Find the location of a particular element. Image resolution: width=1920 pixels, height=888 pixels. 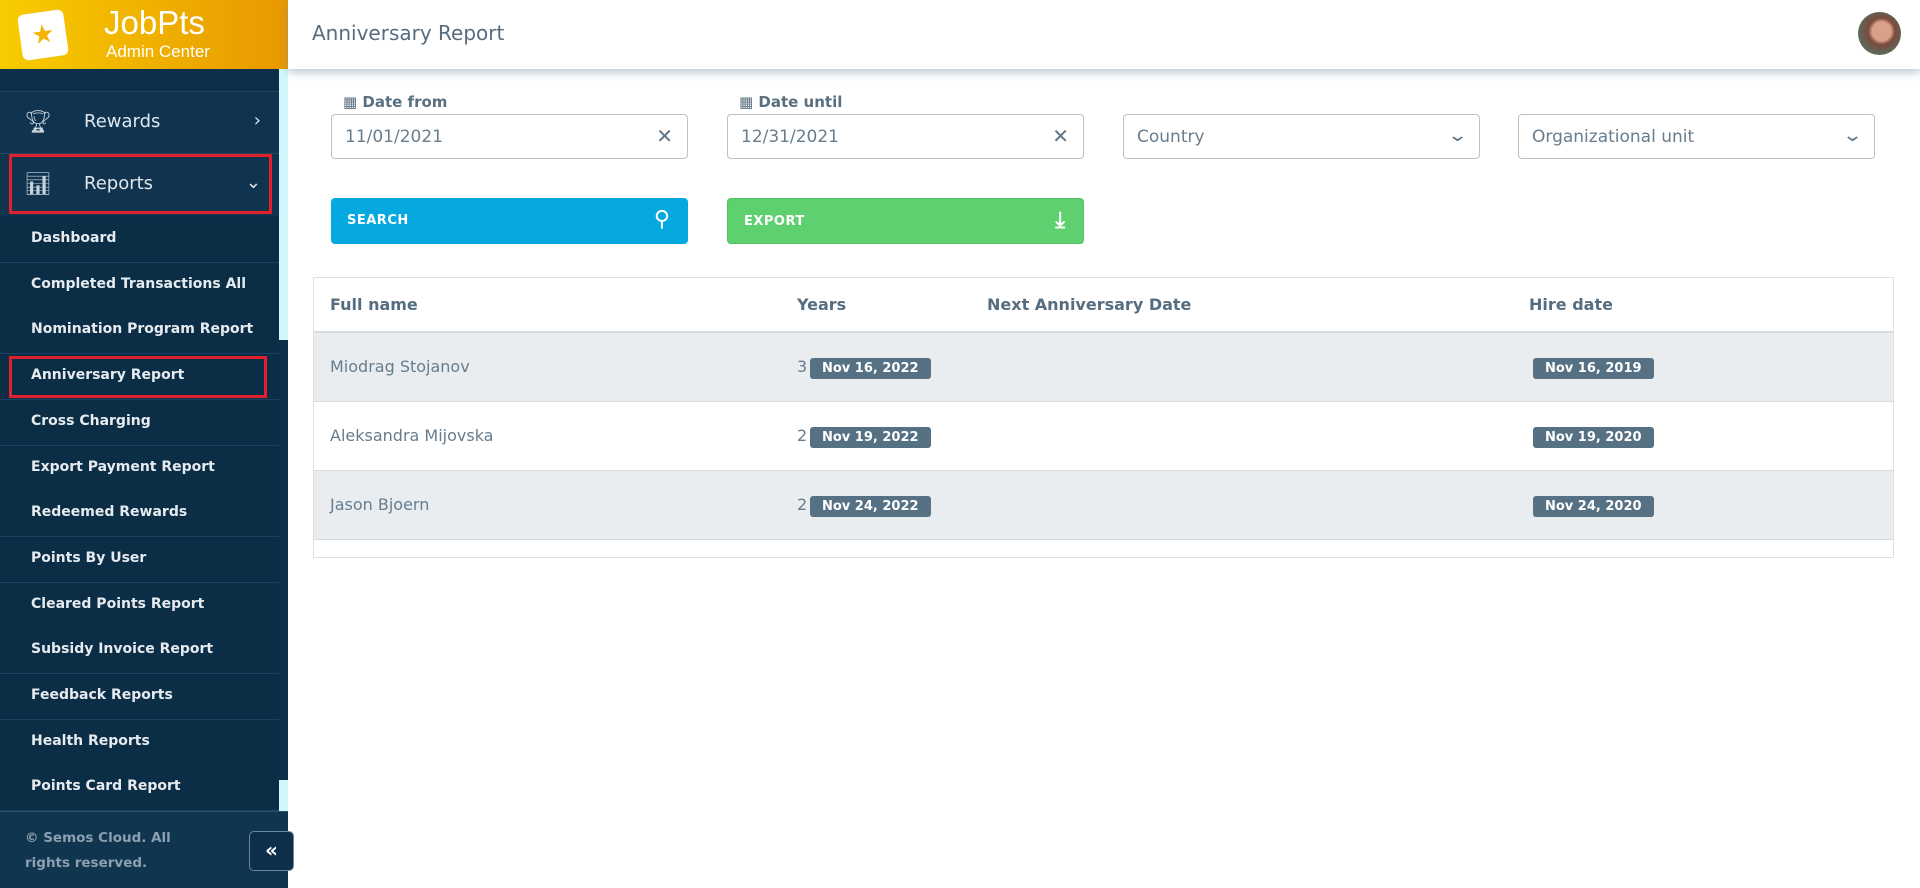

column-header: Hire date is located at coordinates (1571, 304).